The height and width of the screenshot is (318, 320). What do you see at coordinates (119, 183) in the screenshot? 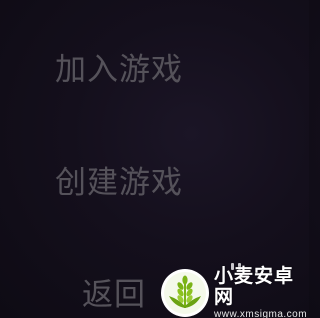
I see `create-game-button: 创建游戏` at bounding box center [119, 183].